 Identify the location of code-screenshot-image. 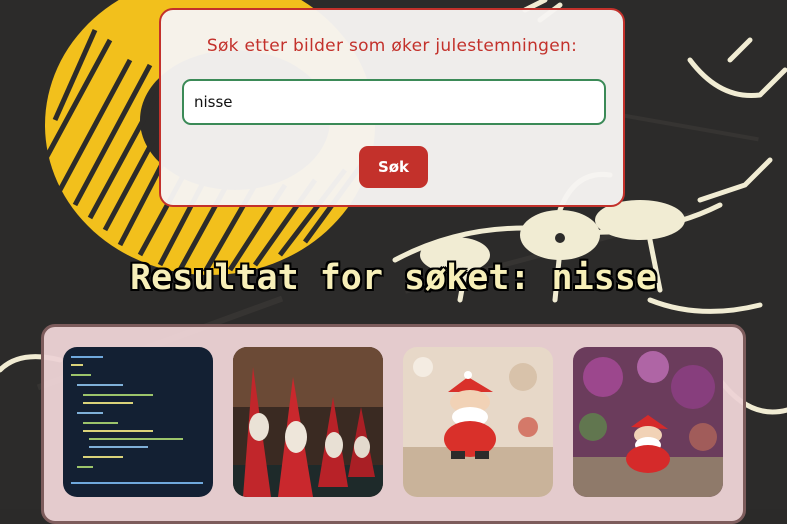
(138, 422).